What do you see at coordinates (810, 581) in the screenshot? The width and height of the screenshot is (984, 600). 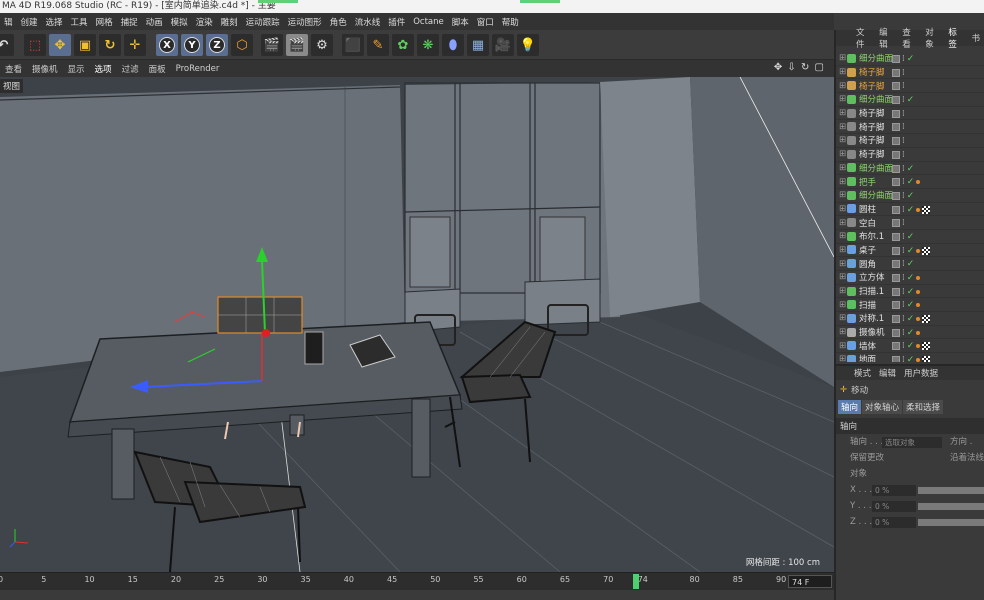 I see `current-frame-field: 74 F` at bounding box center [810, 581].